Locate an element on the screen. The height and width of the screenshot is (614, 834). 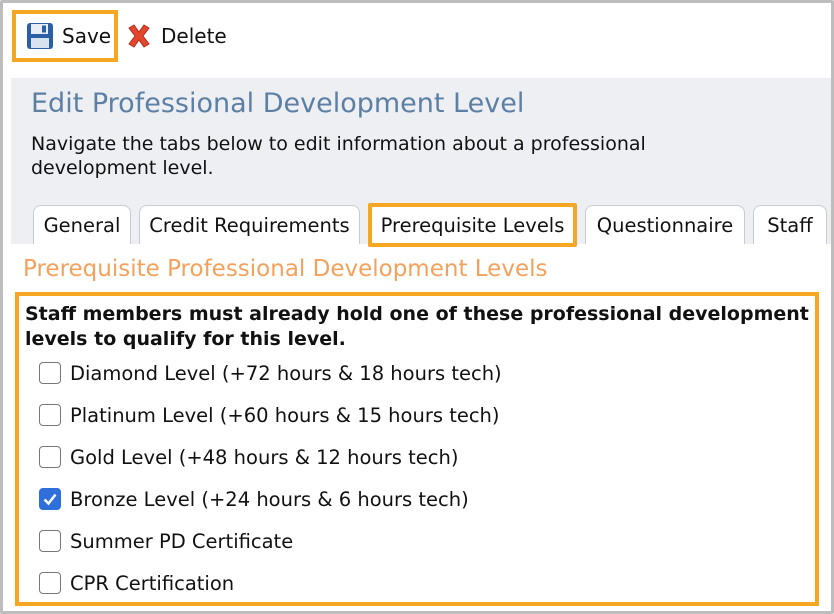
save-button: Save is located at coordinates (65, 36).